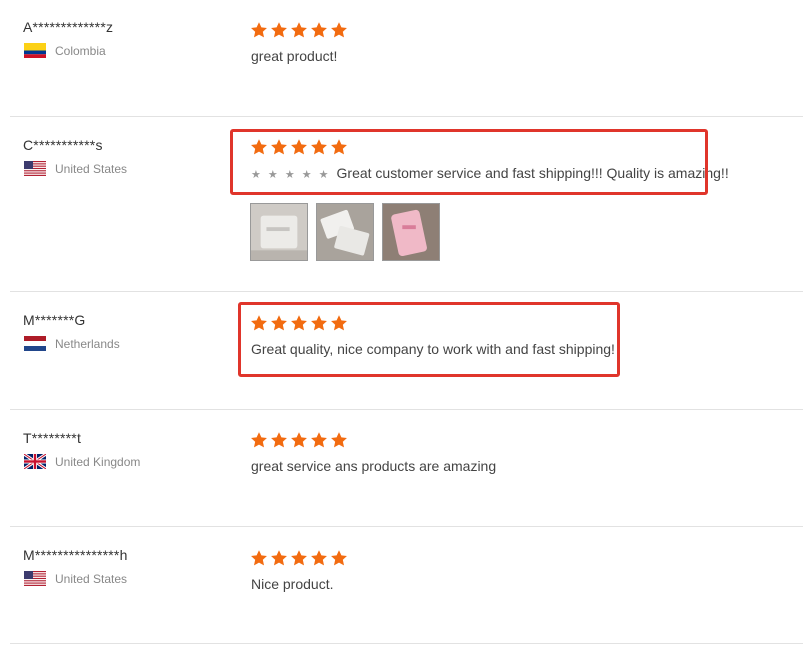 Image resolution: width=803 pixels, height=645 pixels. I want to click on review-photos, so click(345, 232).